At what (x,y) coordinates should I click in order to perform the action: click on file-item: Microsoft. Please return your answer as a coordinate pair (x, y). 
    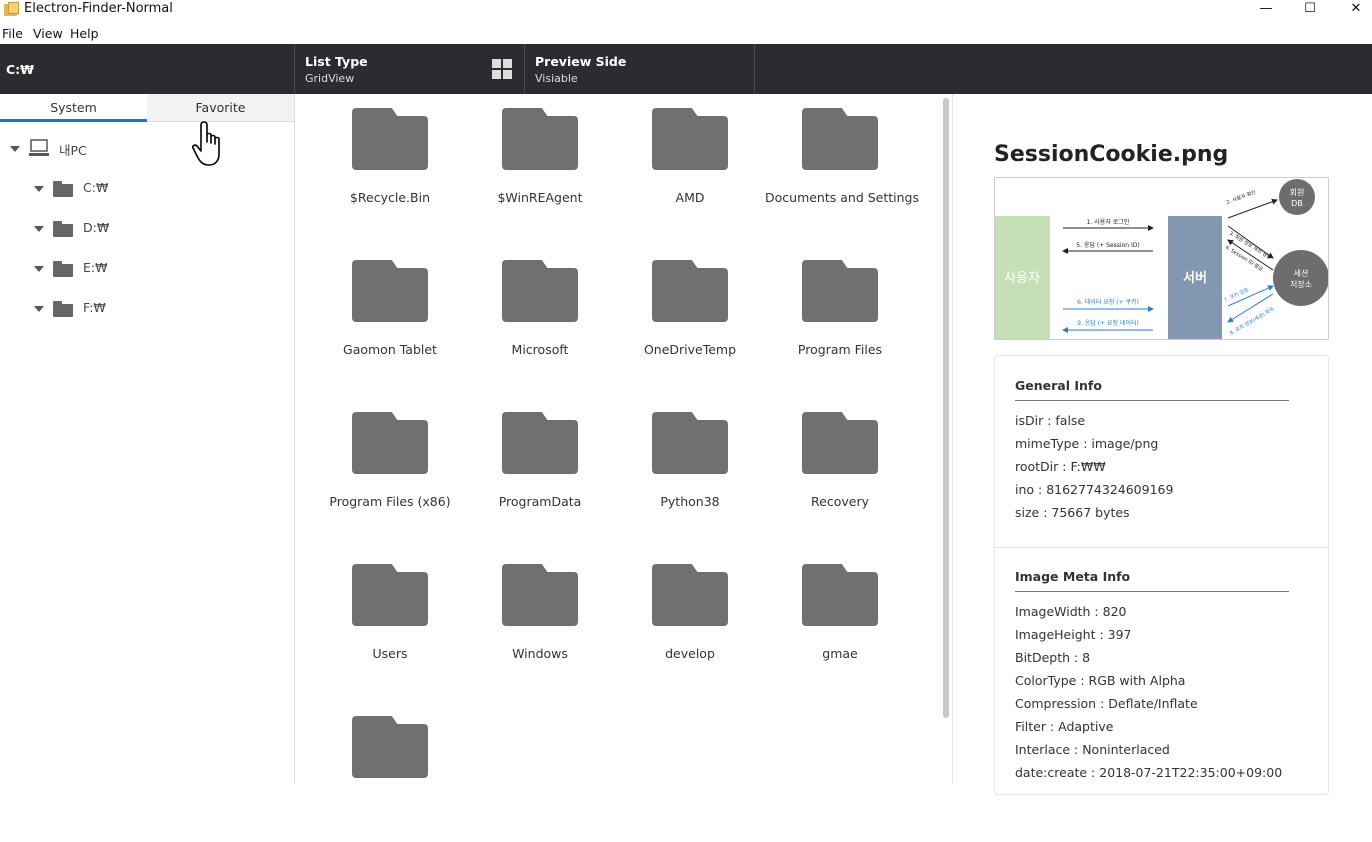
    Looking at the image, I should click on (540, 316).